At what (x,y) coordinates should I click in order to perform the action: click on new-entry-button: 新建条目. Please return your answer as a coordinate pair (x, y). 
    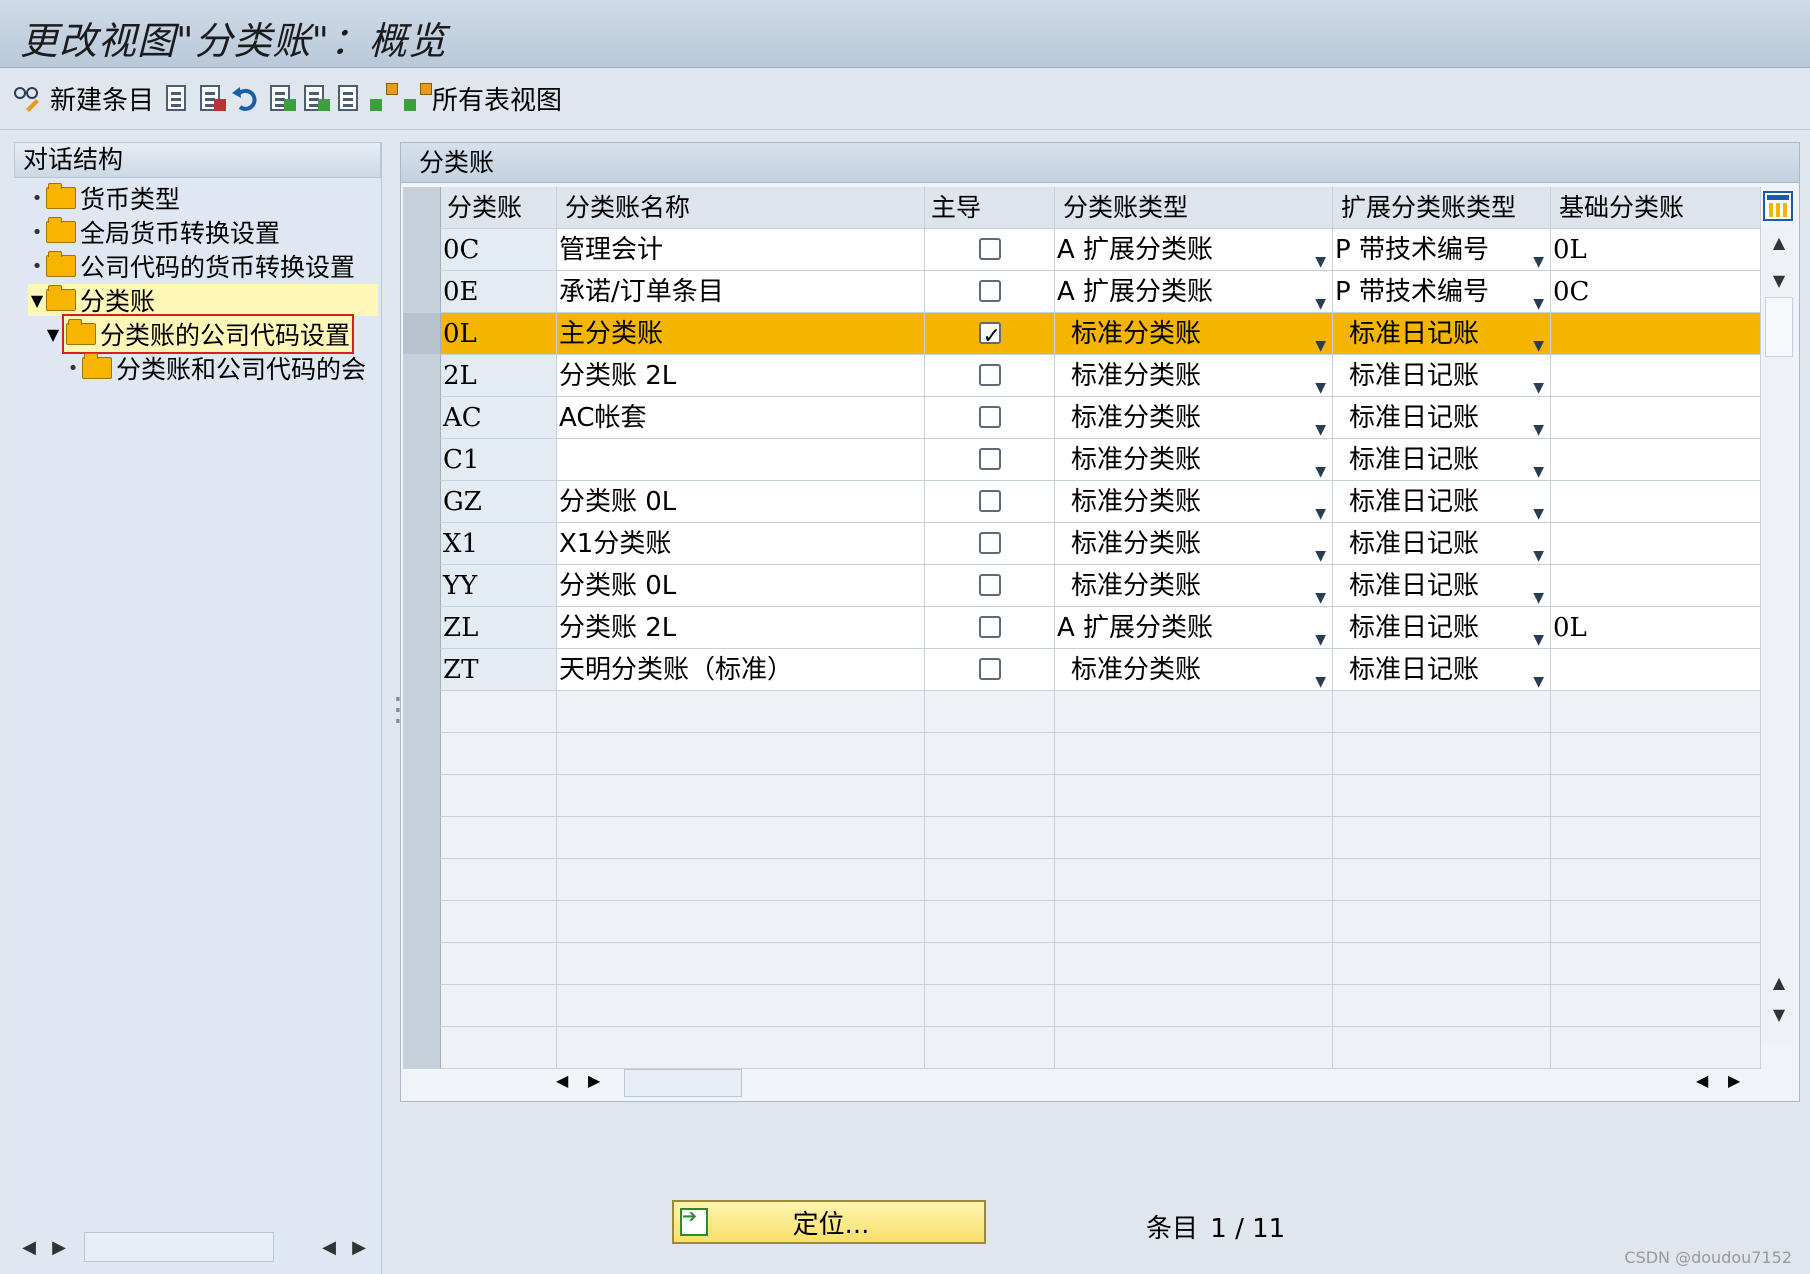
    Looking at the image, I should click on (83, 99).